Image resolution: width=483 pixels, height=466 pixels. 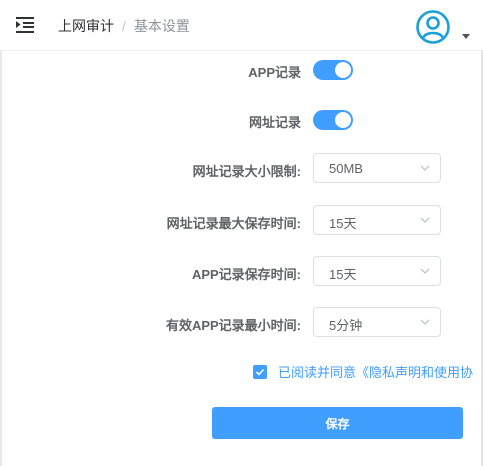 What do you see at coordinates (233, 223) in the screenshot?
I see `url-max-retention-label: 网址记录最大保存时间:` at bounding box center [233, 223].